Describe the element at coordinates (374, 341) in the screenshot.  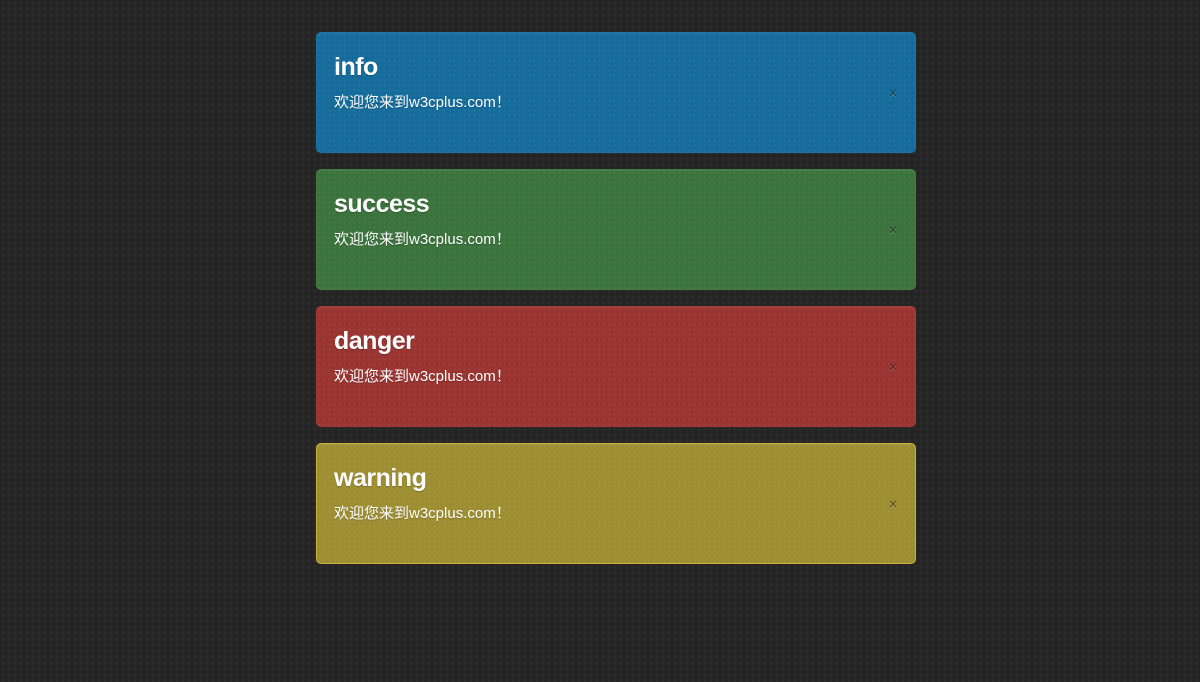
I see `alert-title: danger` at that location.